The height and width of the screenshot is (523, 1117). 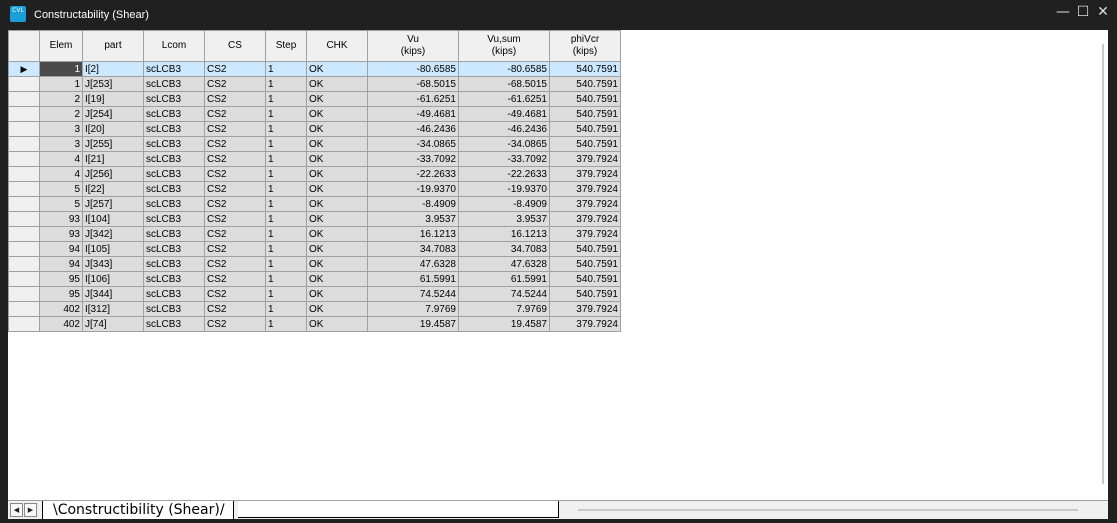 I want to click on minimize-button: —, so click(x=1063, y=13).